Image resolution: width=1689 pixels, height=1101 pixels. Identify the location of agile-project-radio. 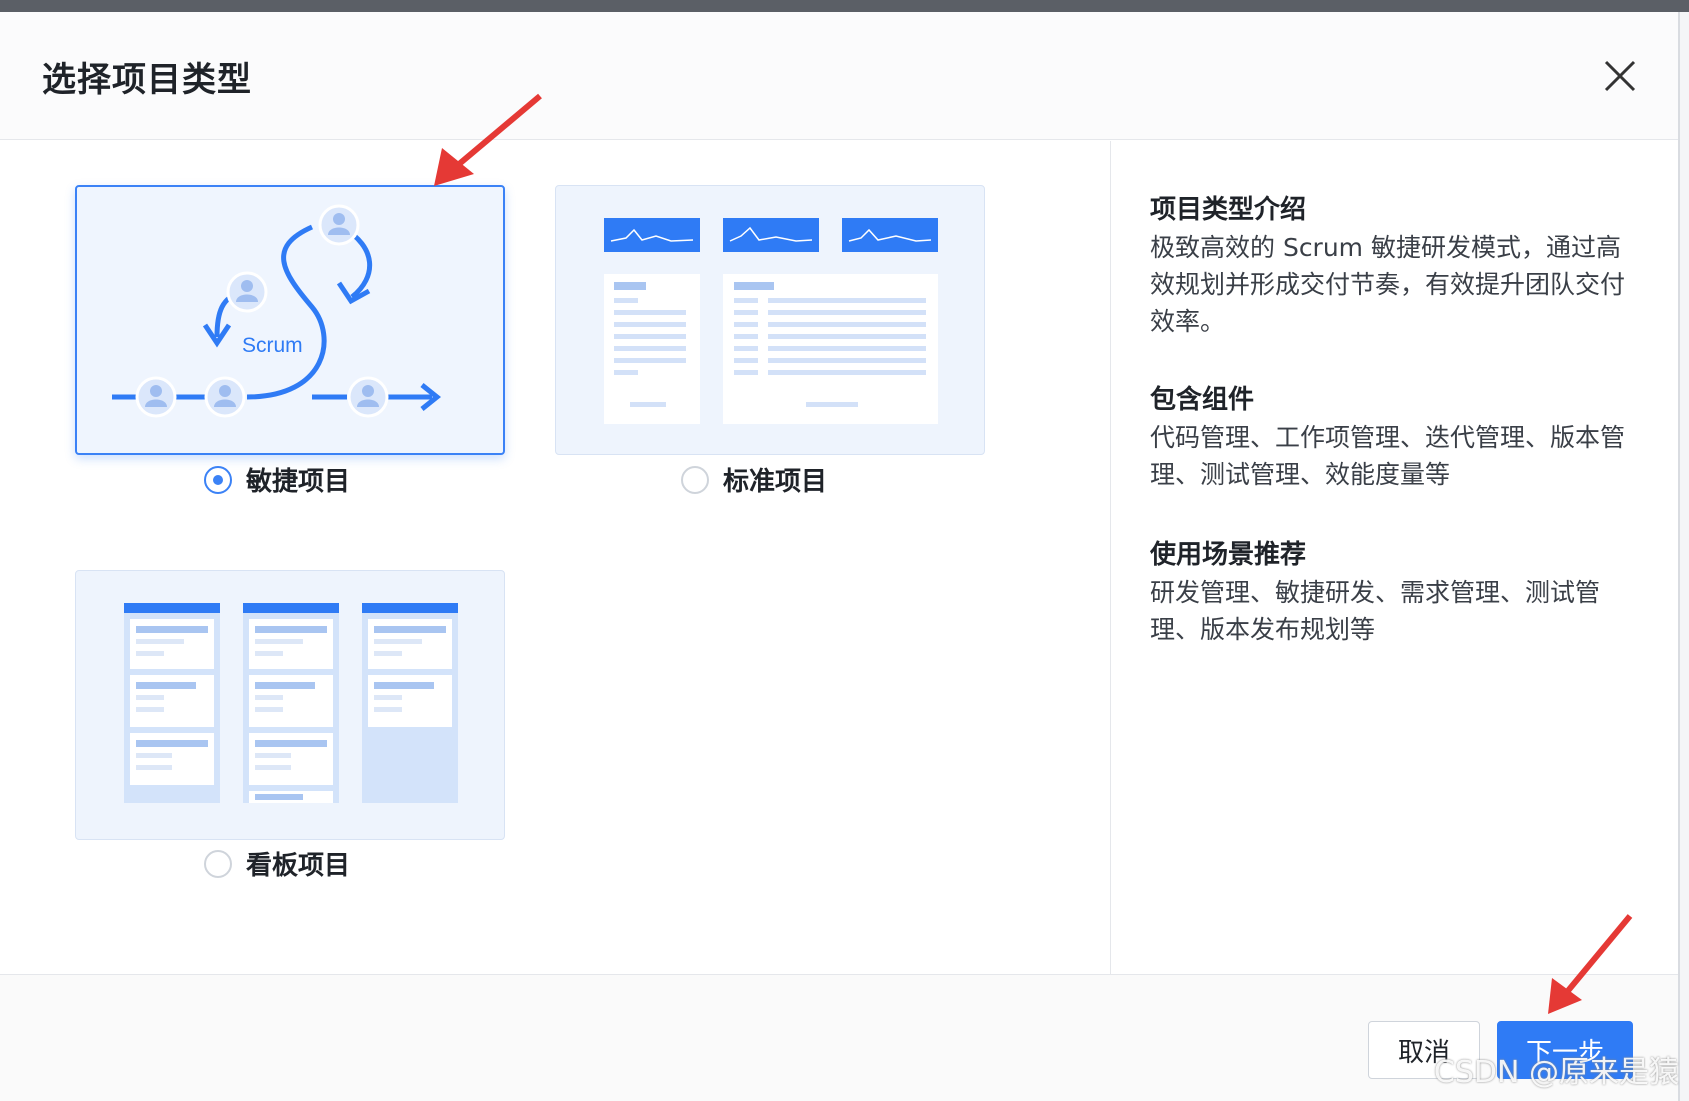
(218, 479).